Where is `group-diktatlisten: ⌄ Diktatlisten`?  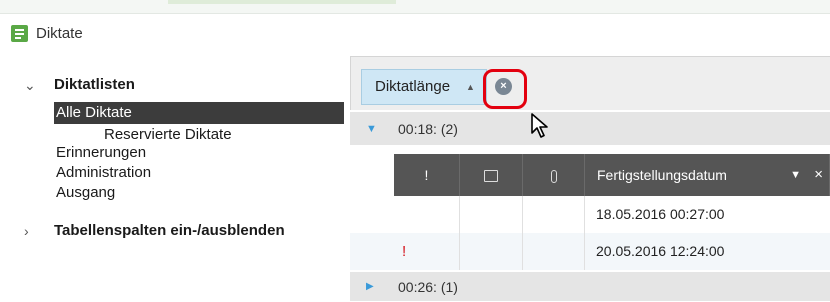 group-diktatlisten: ⌄ Diktatlisten is located at coordinates (179, 85).